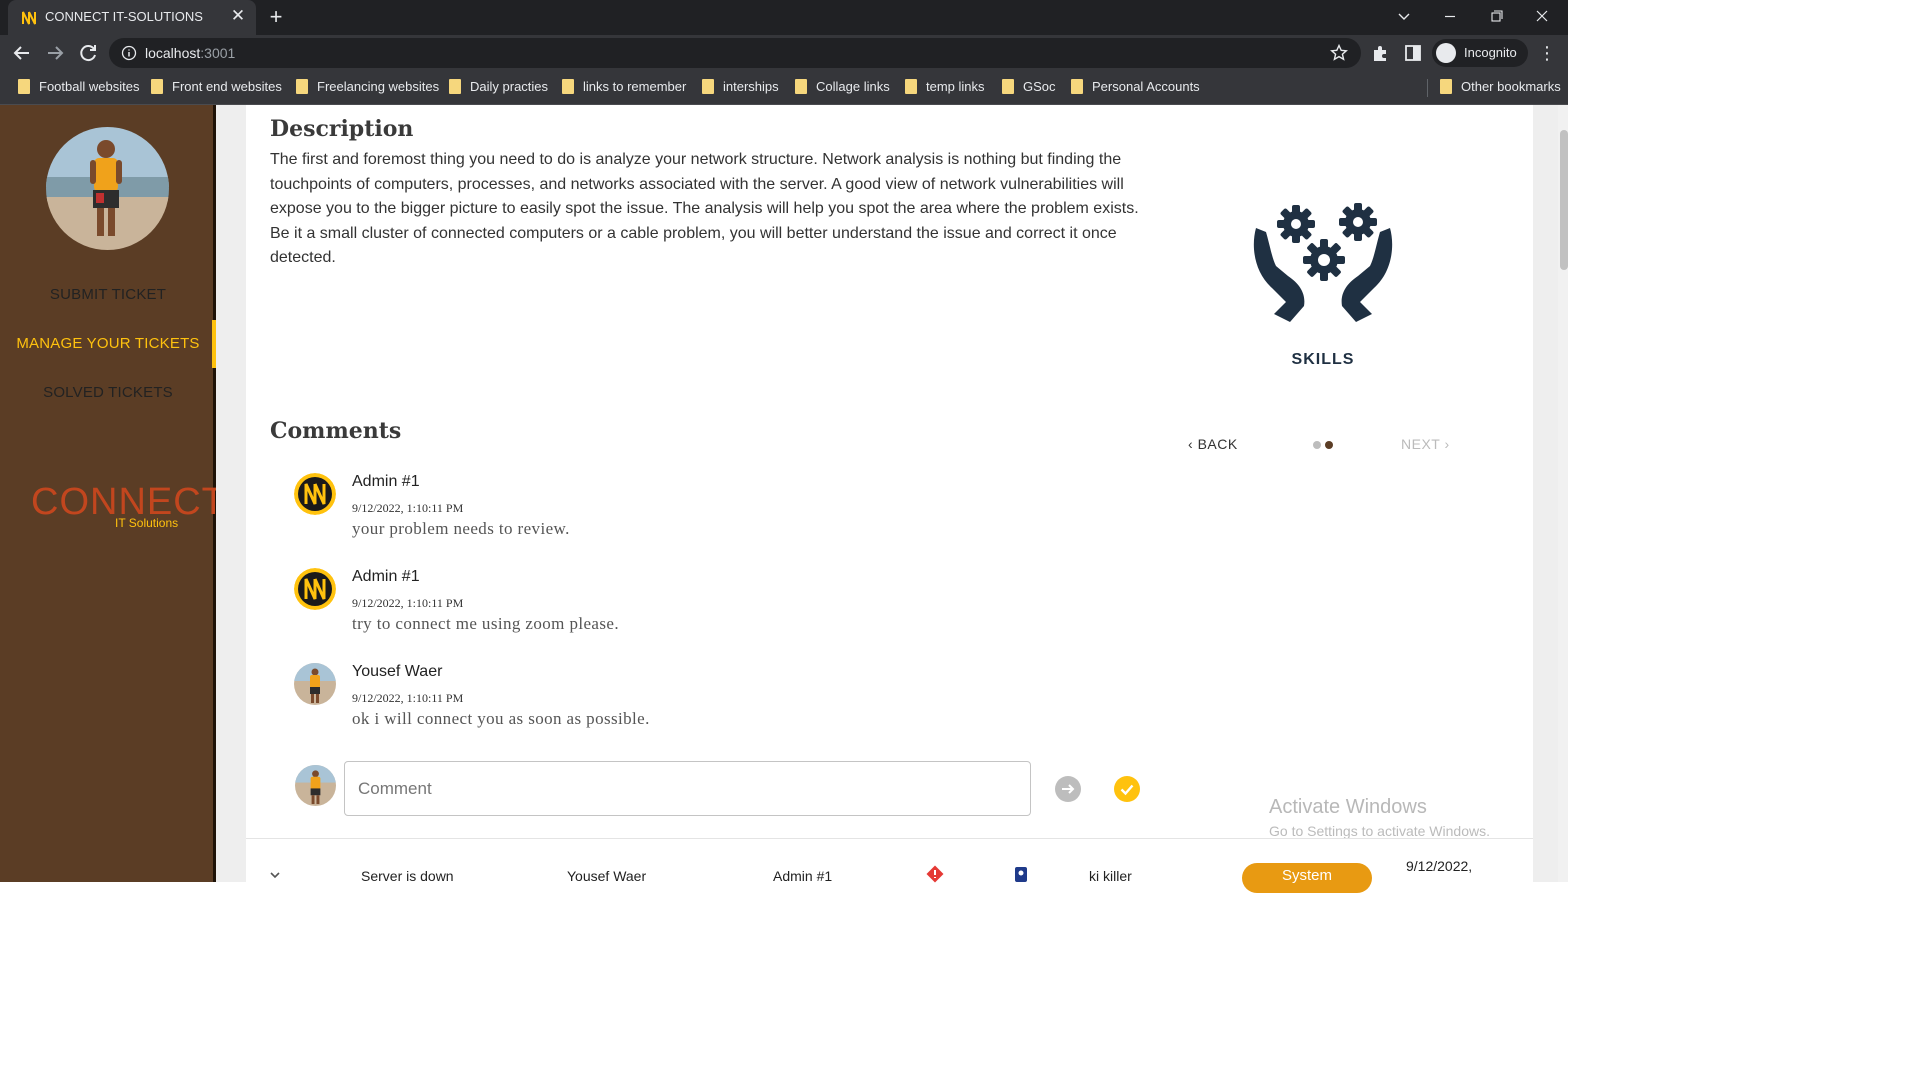 This screenshot has height=1080, width=1920. I want to click on current-user-avatar, so click(315, 785).